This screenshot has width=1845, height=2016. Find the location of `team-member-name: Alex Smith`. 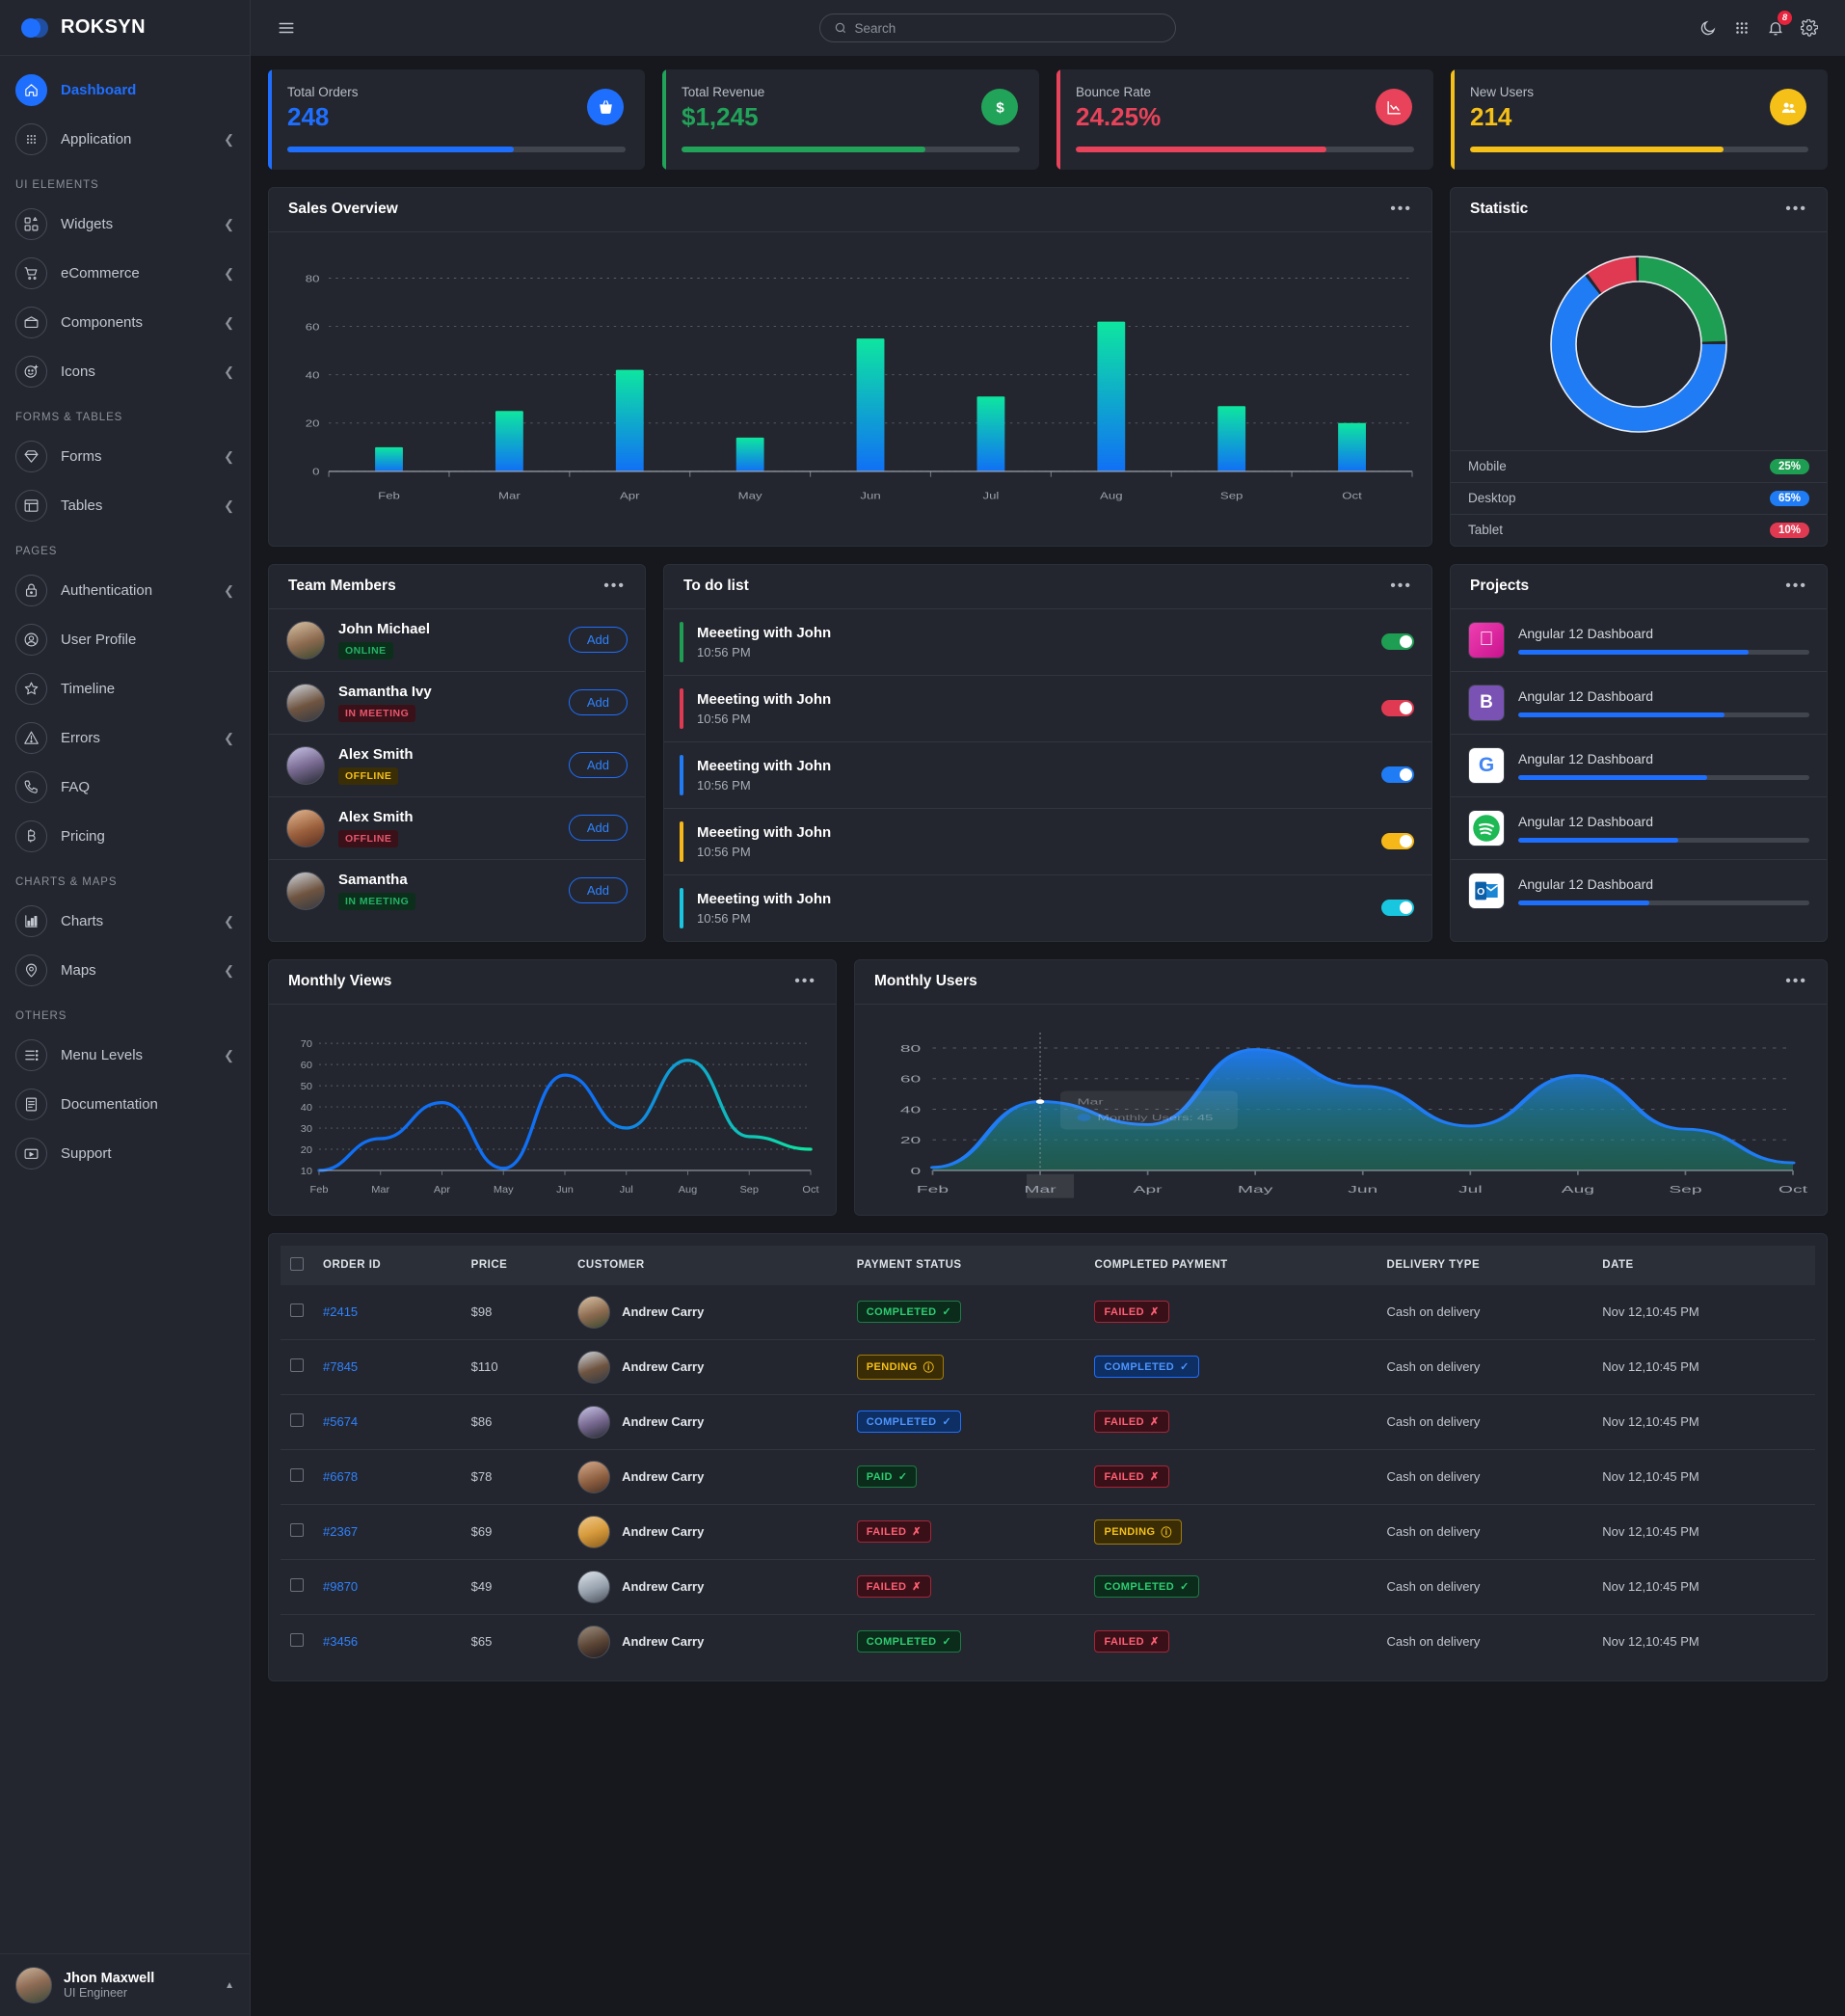

team-member-name: Alex Smith is located at coordinates (376, 754).